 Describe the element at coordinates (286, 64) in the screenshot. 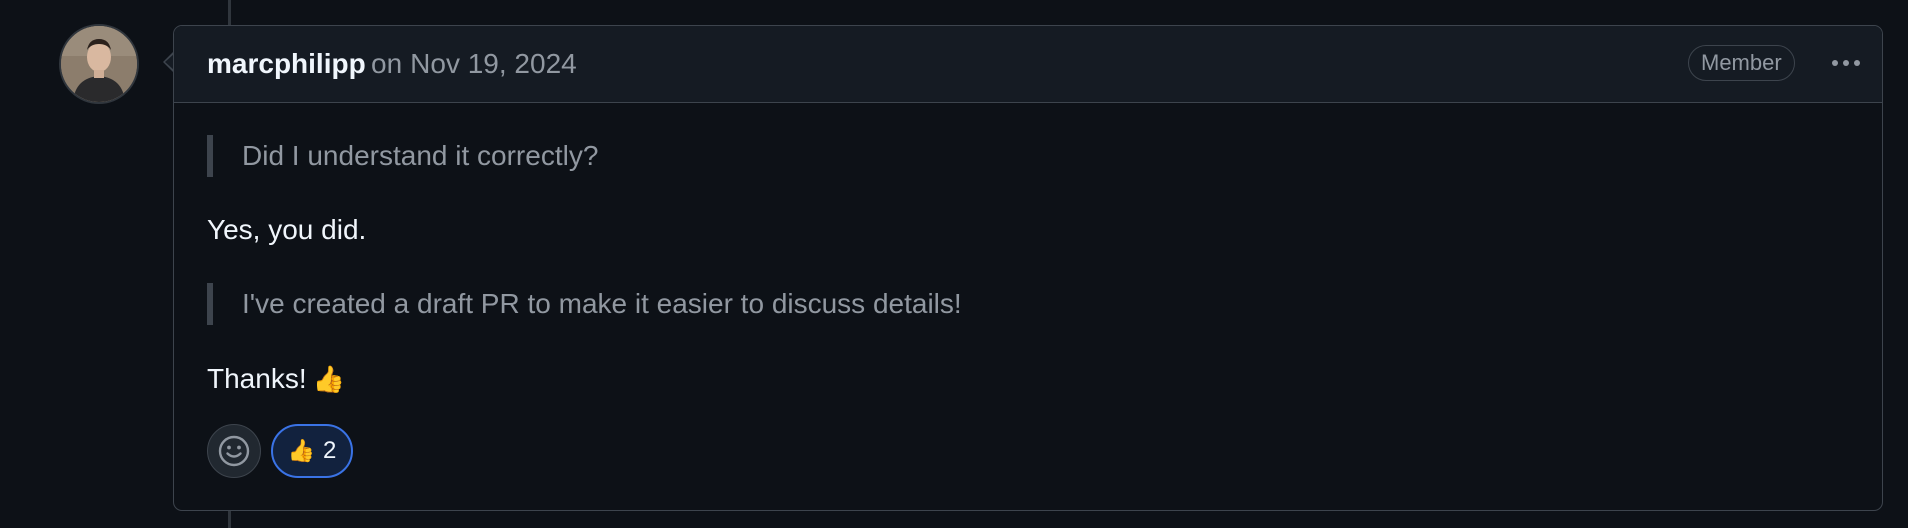

I see `comment-author-link: marcphilipp` at that location.